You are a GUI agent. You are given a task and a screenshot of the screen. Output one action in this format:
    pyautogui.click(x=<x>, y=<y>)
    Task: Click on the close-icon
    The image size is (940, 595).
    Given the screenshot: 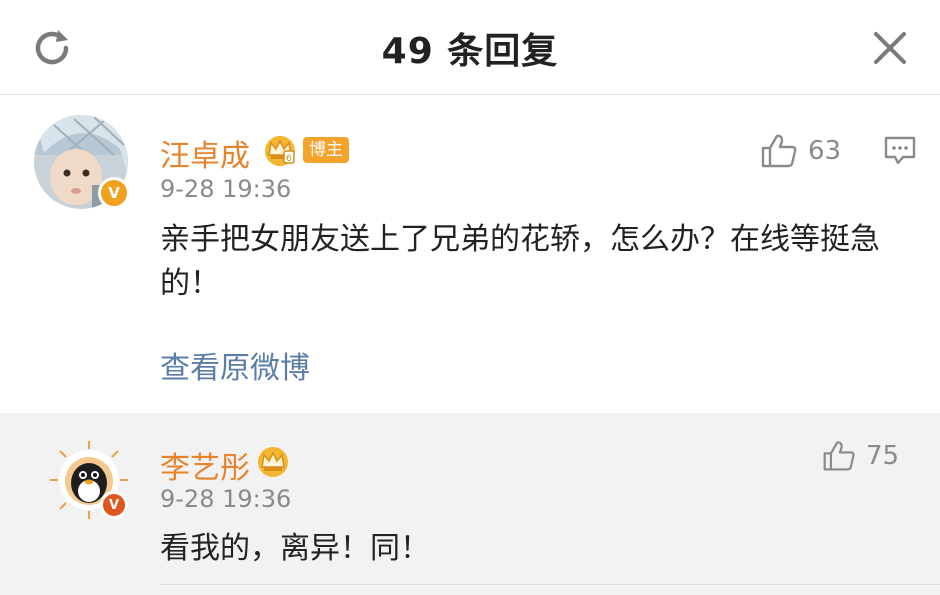 What is the action you would take?
    pyautogui.click(x=890, y=48)
    